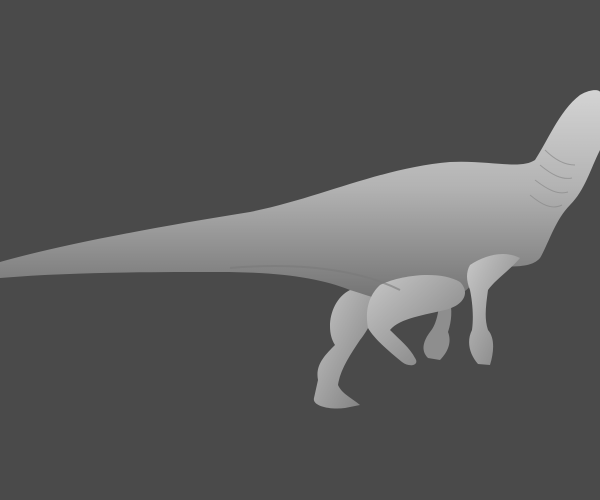  What do you see at coordinates (344, 349) in the screenshot?
I see `far-hind-leg` at bounding box center [344, 349].